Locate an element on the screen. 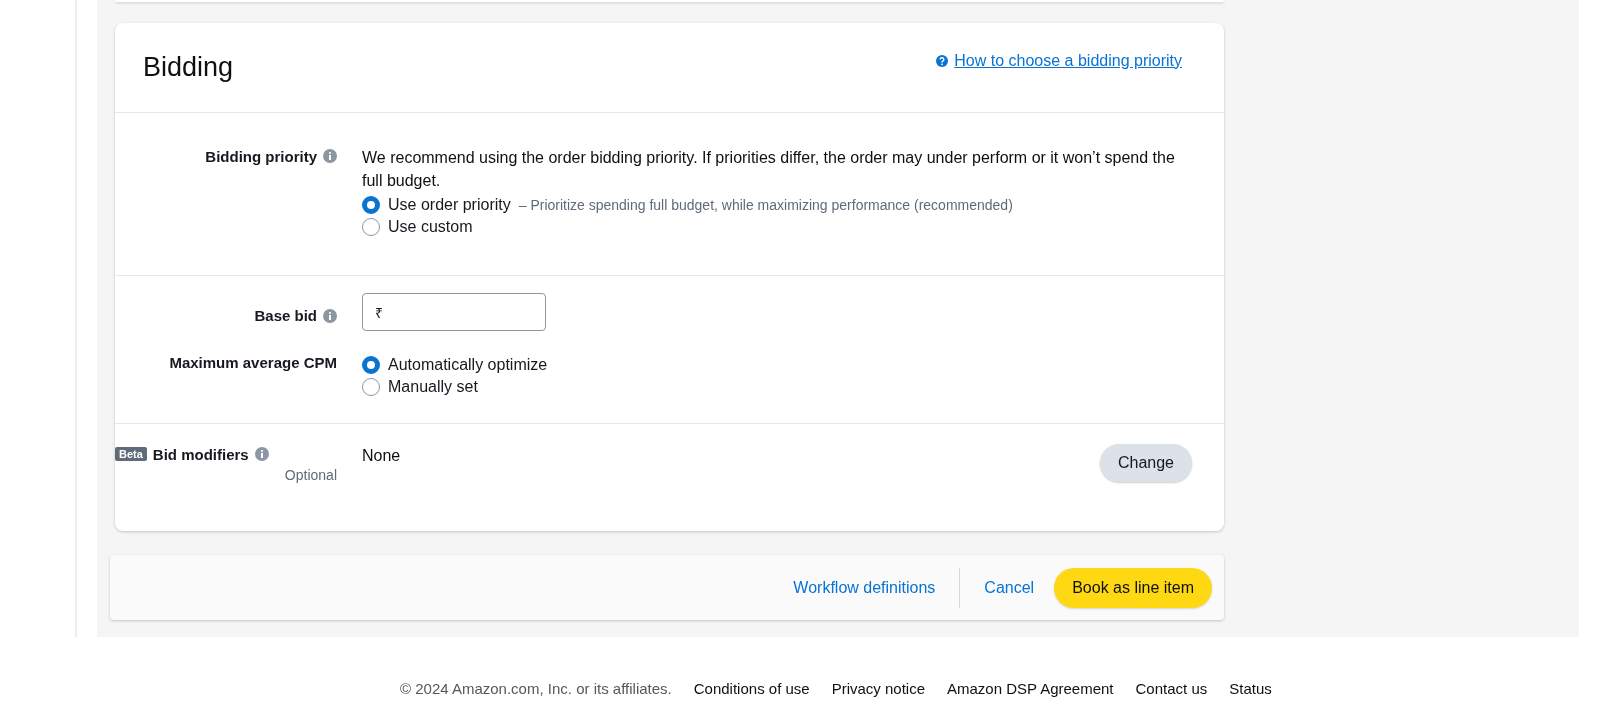 This screenshot has width=1600, height=725. option-label: Use order priority is located at coordinates (449, 205).